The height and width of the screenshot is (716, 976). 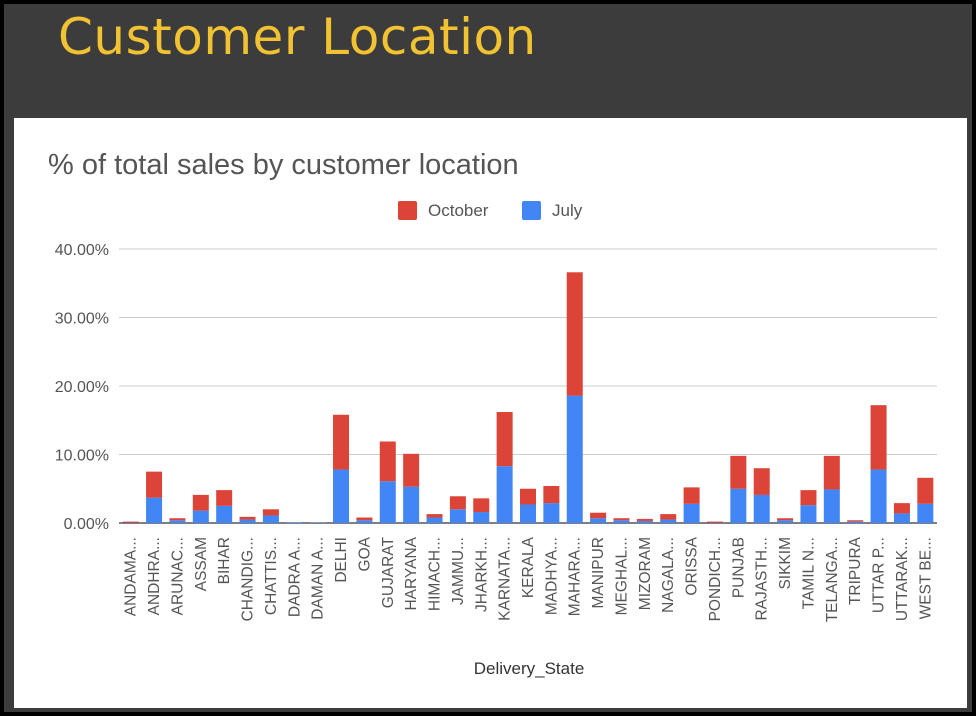 What do you see at coordinates (598, 572) in the screenshot?
I see `x-tick-label: MANIPUR` at bounding box center [598, 572].